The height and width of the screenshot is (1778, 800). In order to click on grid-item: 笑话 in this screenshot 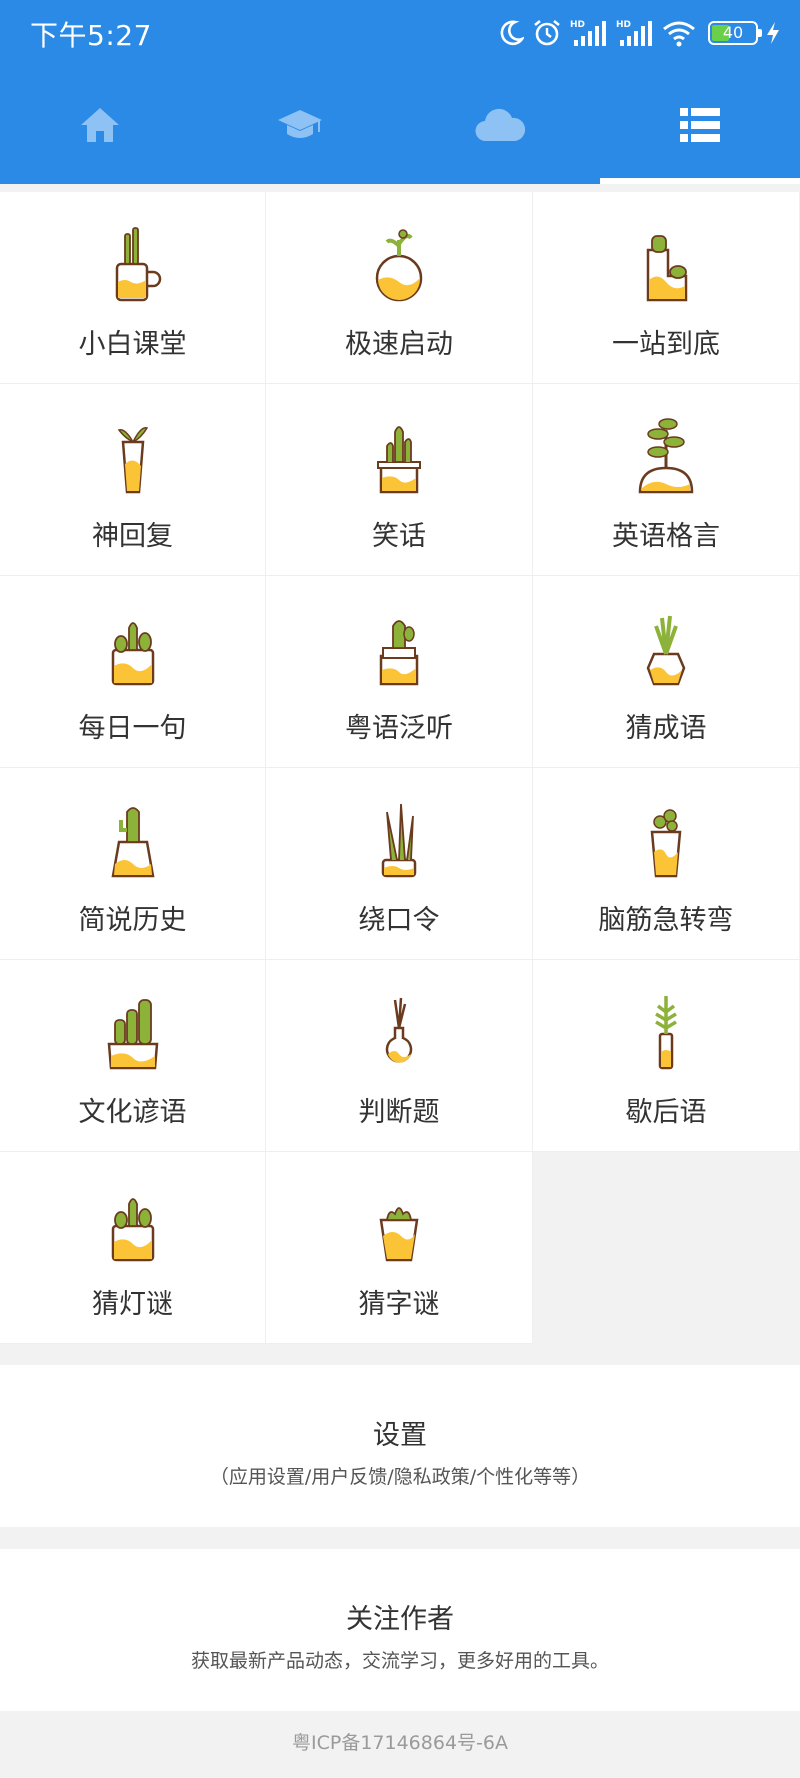, I will do `click(399, 480)`.